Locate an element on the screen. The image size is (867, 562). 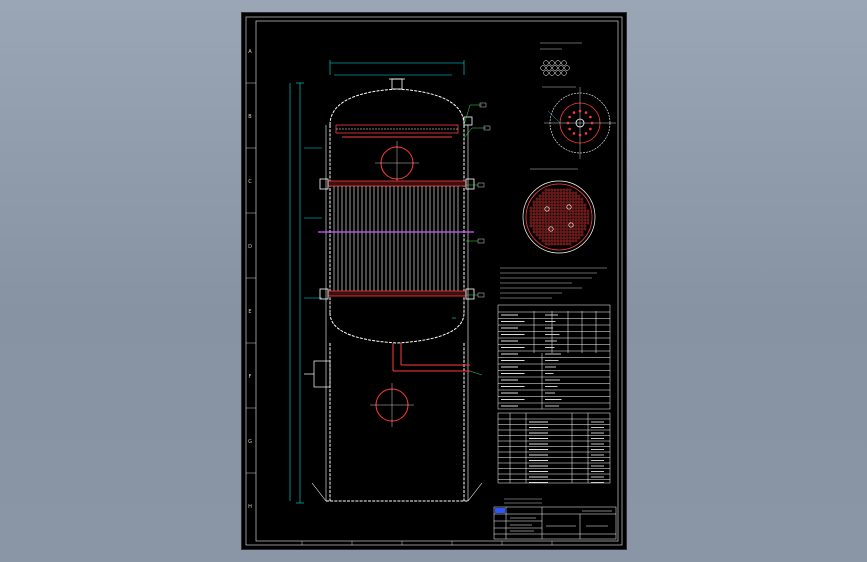
frame-zone-letter: G is located at coordinates (250, 442).